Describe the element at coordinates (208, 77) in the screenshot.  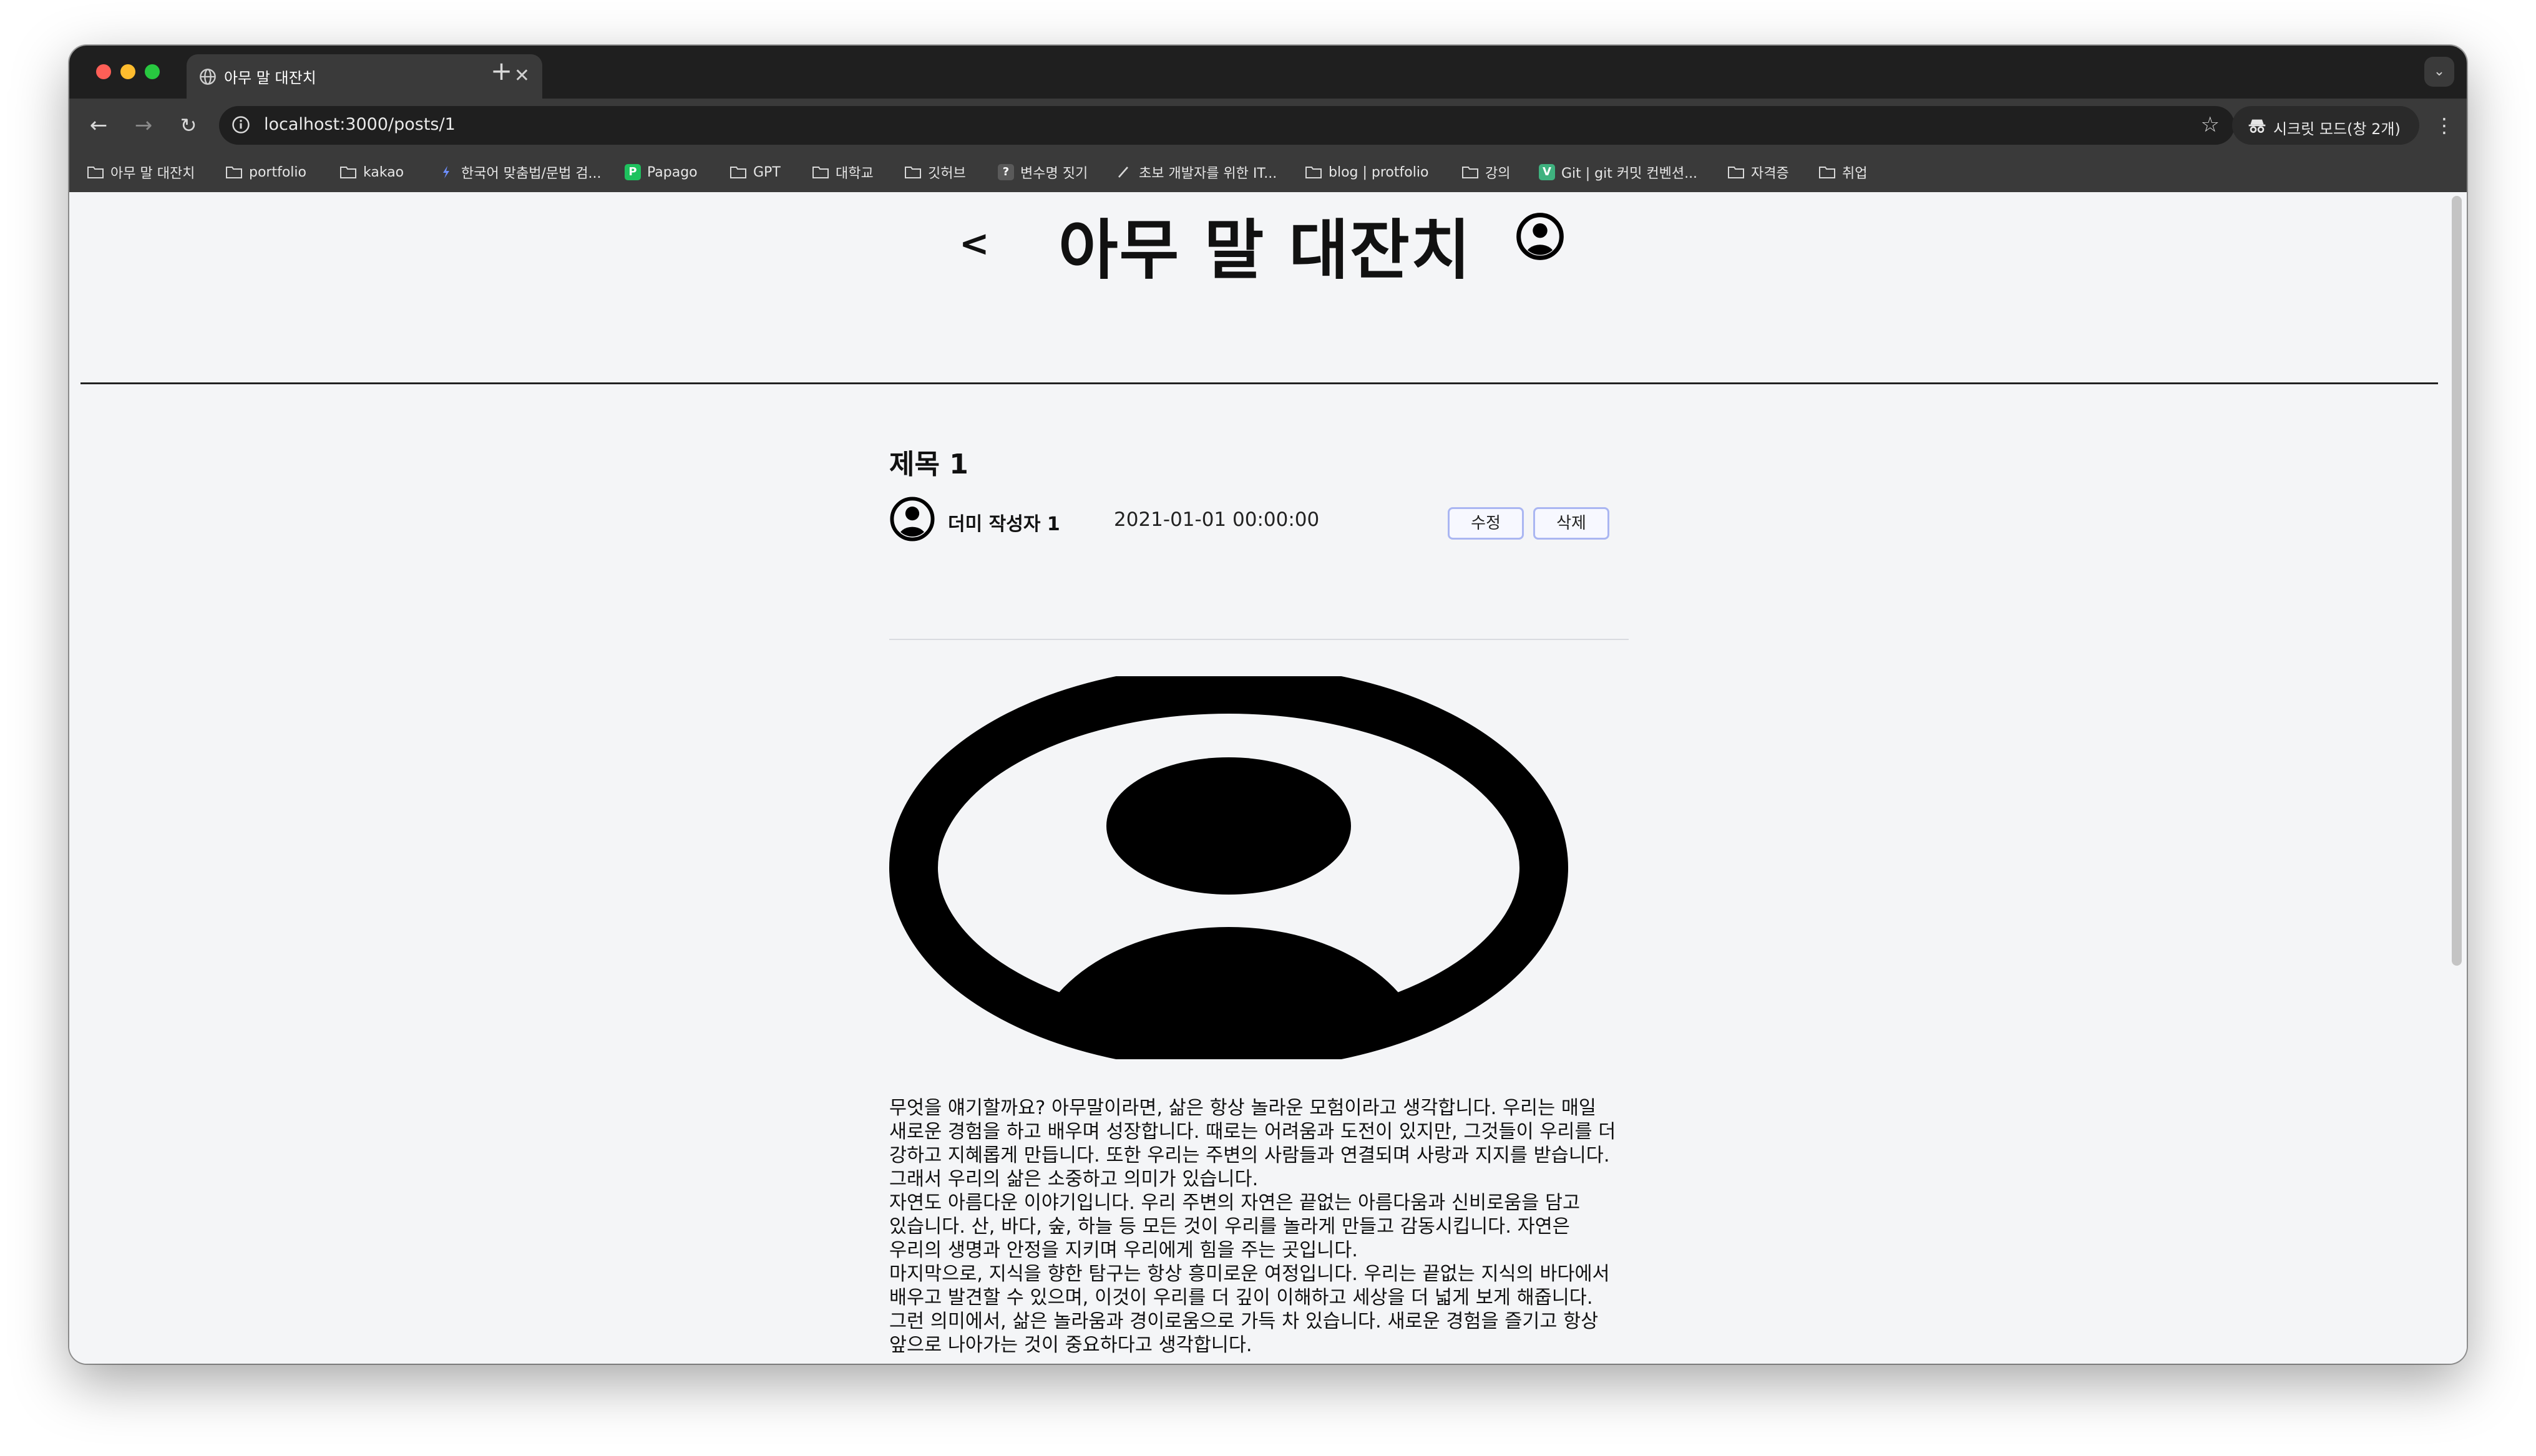
I see `globe-icon` at that location.